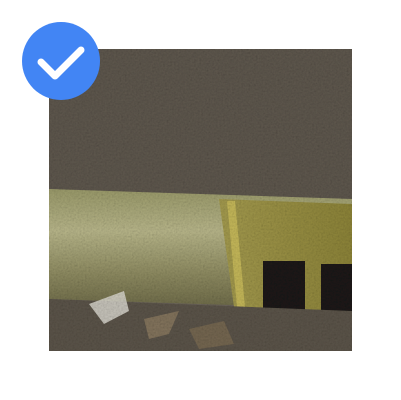 Image resolution: width=401 pixels, height=400 pixels. Describe the element at coordinates (61, 61) in the screenshot. I see `checkmark-circle-icon` at that location.